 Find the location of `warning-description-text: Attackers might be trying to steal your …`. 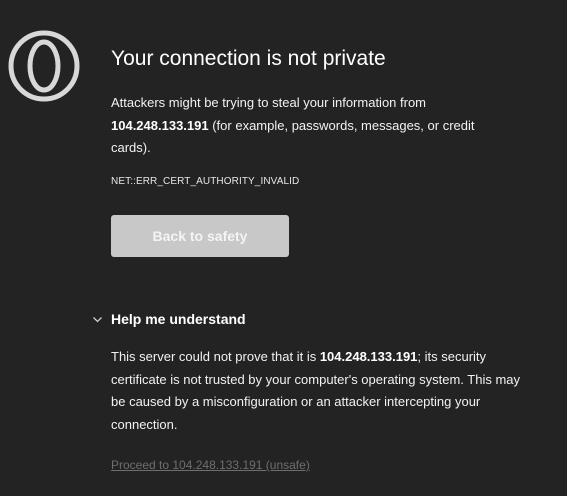

warning-description-text: Attackers might be trying to steal your … is located at coordinates (269, 102).